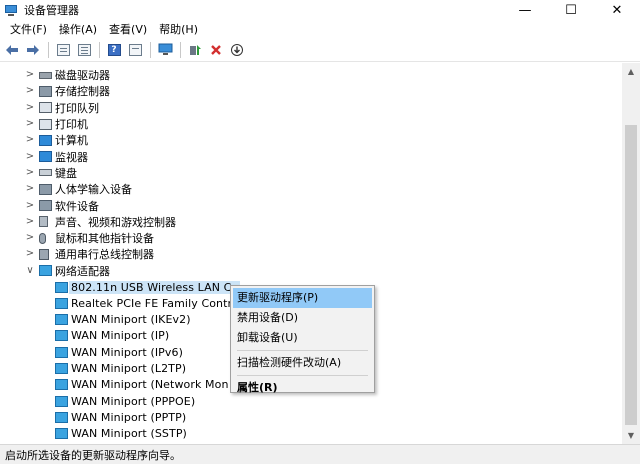 This screenshot has width=640, height=464. What do you see at coordinates (302, 388) in the screenshot?
I see `context-menu-properties: 属性(R)` at bounding box center [302, 388].